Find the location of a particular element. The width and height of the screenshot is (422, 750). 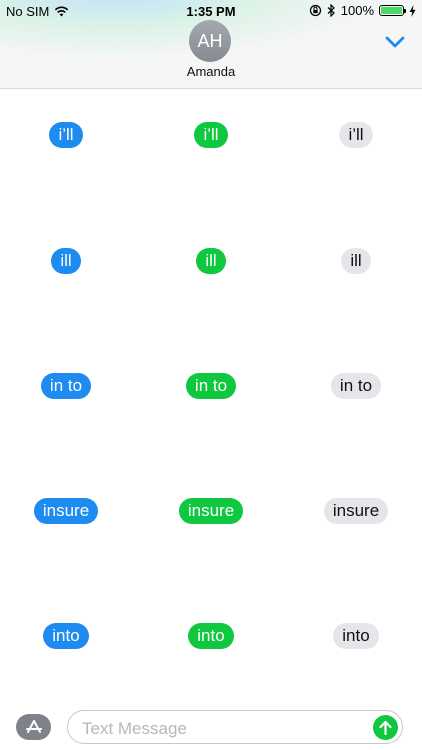

sticker-blue: insure is located at coordinates (66, 511).